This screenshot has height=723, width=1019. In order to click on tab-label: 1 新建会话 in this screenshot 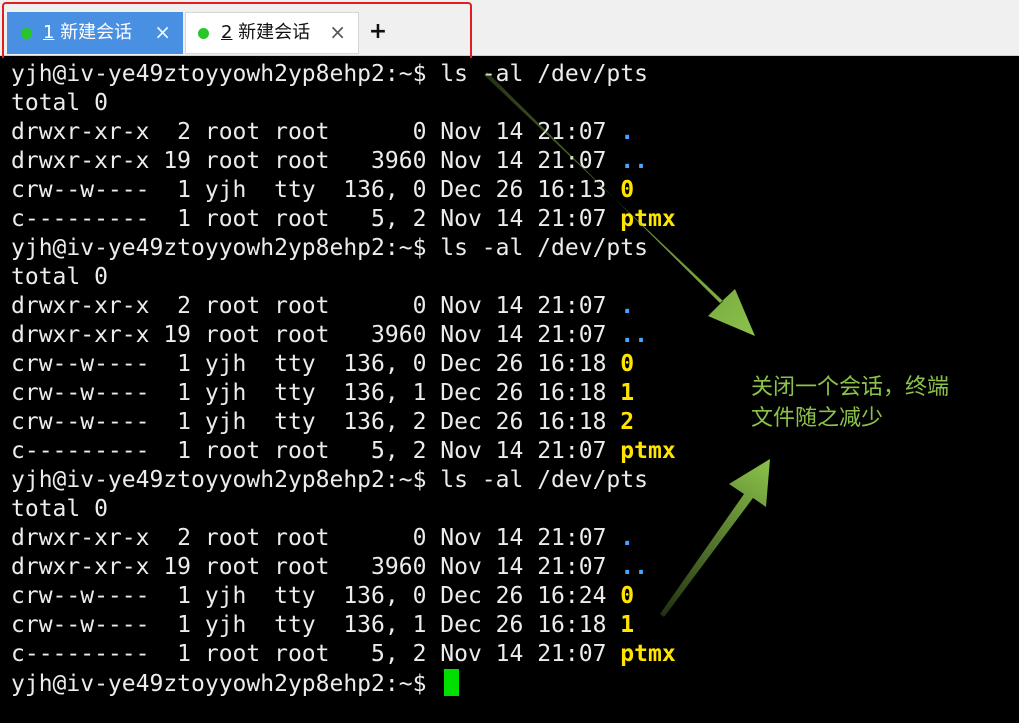, I will do `click(87, 33)`.